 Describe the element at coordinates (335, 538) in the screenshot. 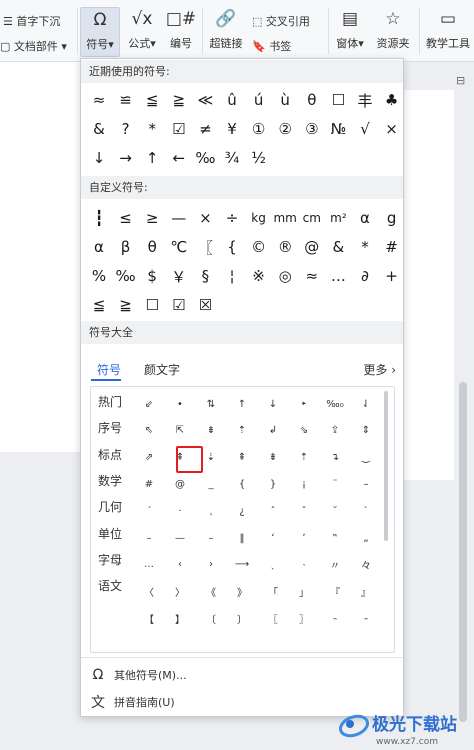

I see `library-symbol-cell: ‟` at that location.